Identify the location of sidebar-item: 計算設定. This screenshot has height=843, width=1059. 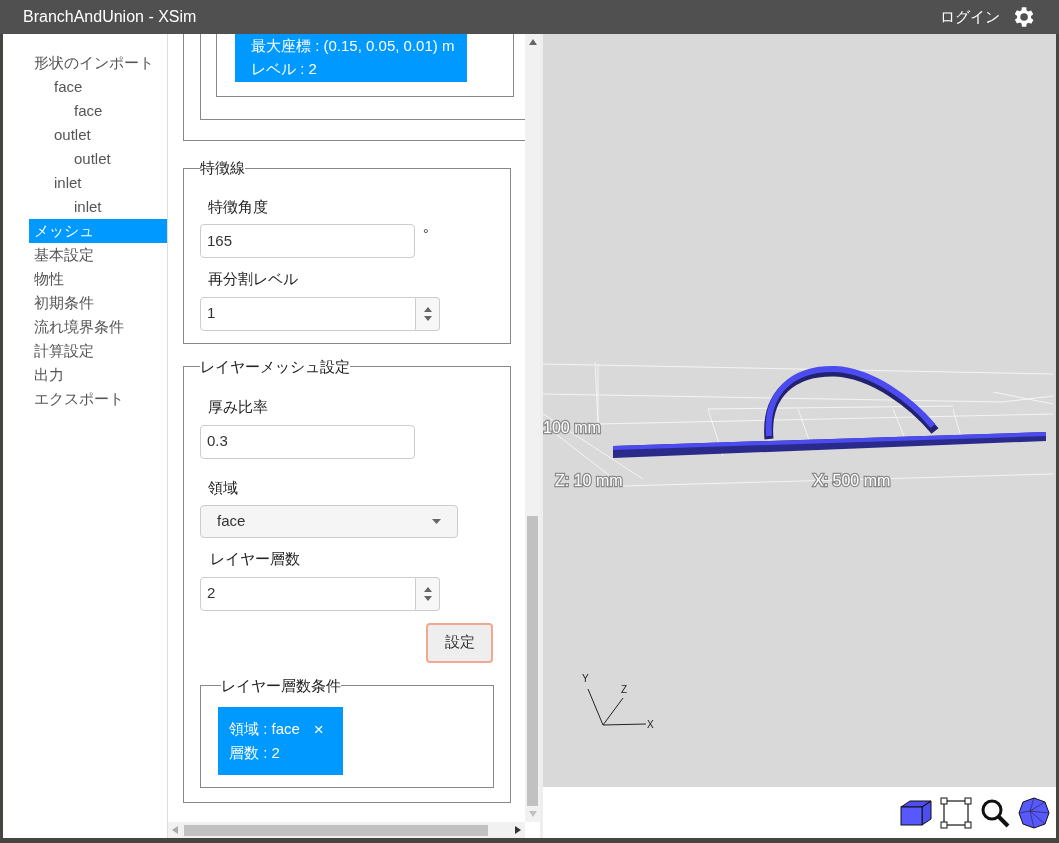
(98, 351).